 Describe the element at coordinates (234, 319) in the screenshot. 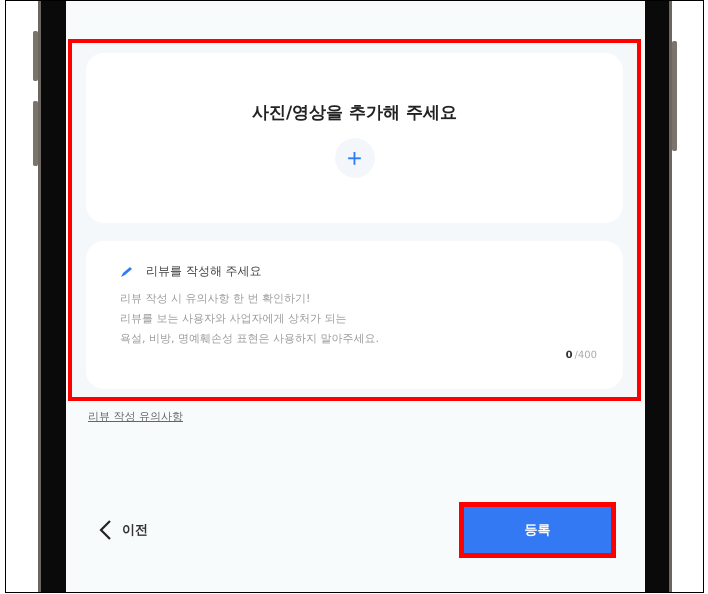

I see `placeholder-text: 리뷰를 보는 사용자와 사업자에게 상처가 되는` at that location.